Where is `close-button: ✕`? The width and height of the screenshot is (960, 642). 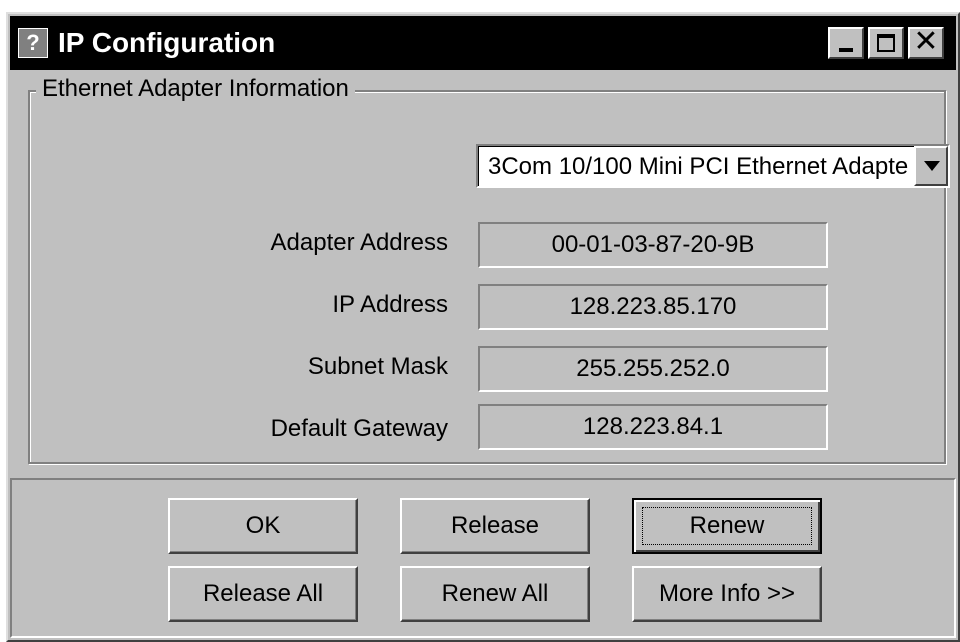 close-button: ✕ is located at coordinates (926, 42).